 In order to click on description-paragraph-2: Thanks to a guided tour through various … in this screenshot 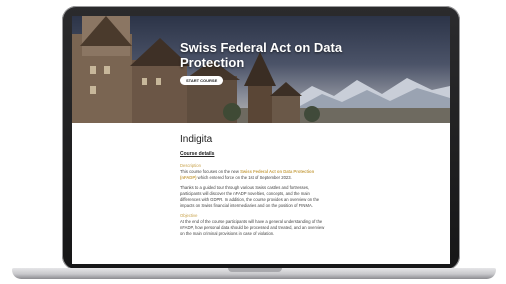, I will do `click(250, 196)`.